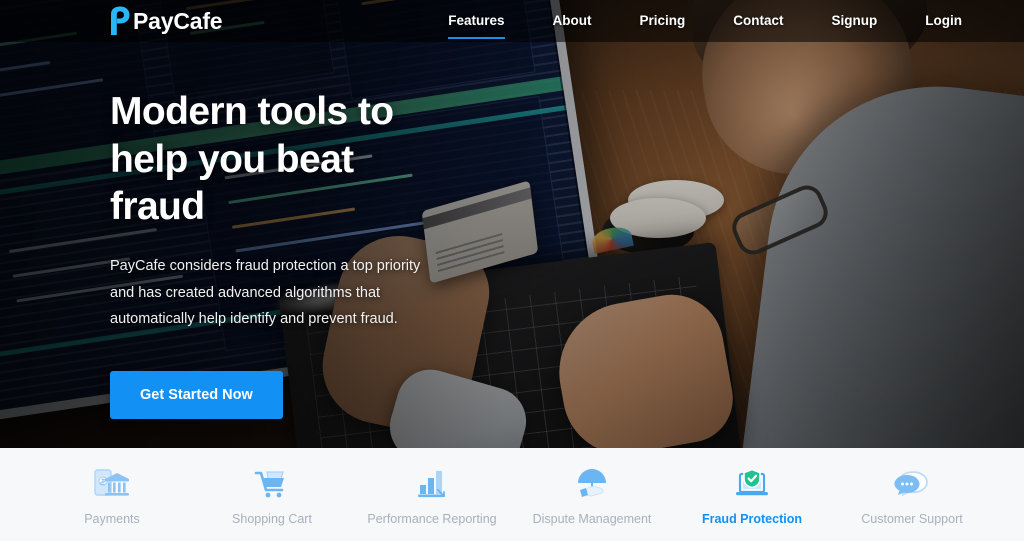 The image size is (1024, 541). What do you see at coordinates (662, 21) in the screenshot?
I see `nav-item-pricing: Pricing` at bounding box center [662, 21].